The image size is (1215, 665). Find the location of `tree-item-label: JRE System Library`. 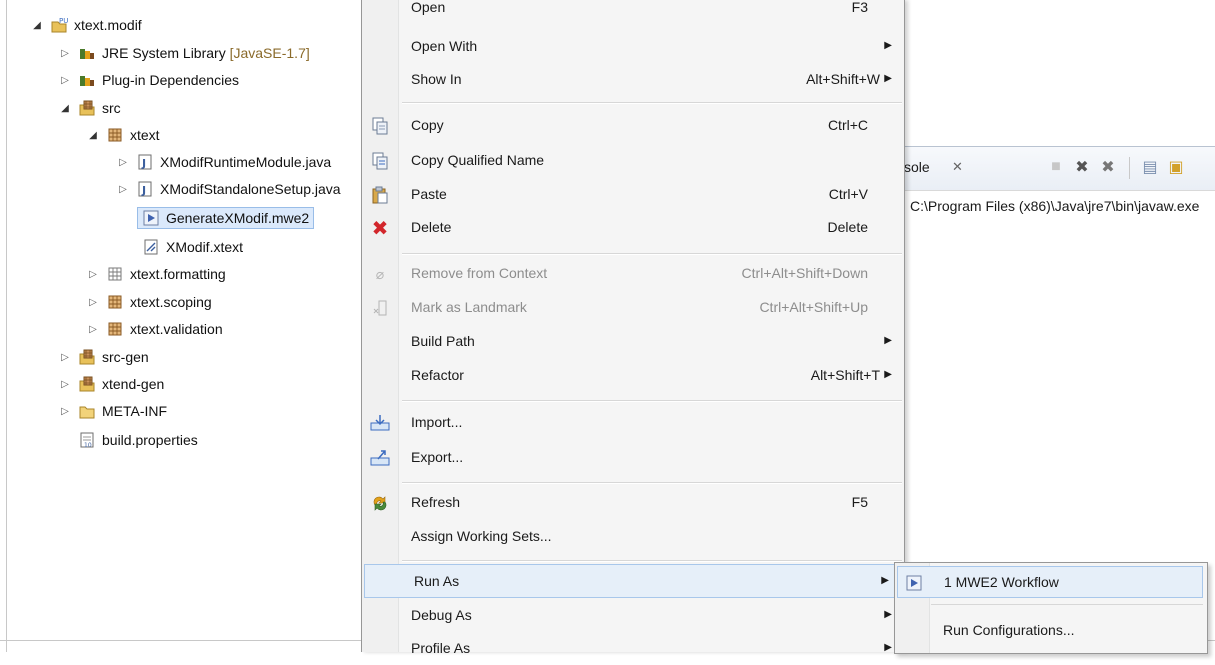

tree-item-label: JRE System Library is located at coordinates (164, 53).